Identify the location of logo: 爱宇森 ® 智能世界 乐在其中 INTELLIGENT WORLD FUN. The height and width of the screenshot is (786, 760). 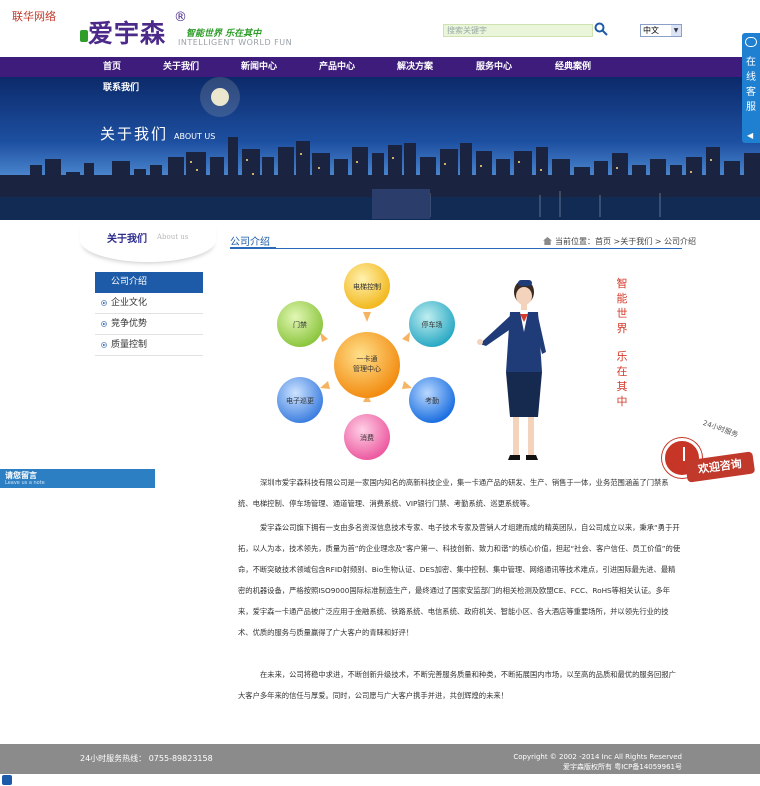
(190, 29).